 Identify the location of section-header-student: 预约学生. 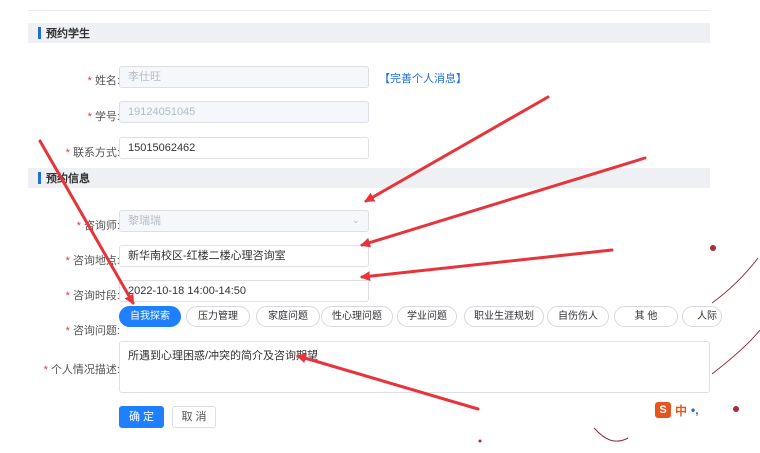
(369, 33).